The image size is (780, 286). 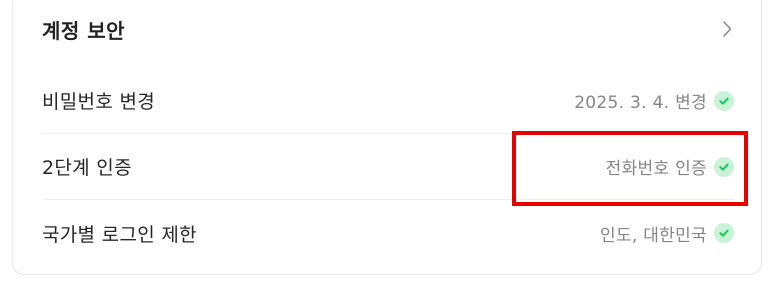 What do you see at coordinates (640, 103) in the screenshot?
I see `row-status: 2025. 3. 4. 변경` at bounding box center [640, 103].